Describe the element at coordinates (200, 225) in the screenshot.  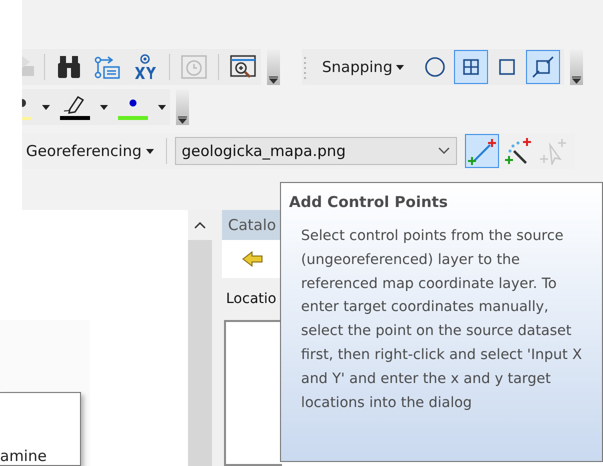
I see `chevron-up-icon` at that location.